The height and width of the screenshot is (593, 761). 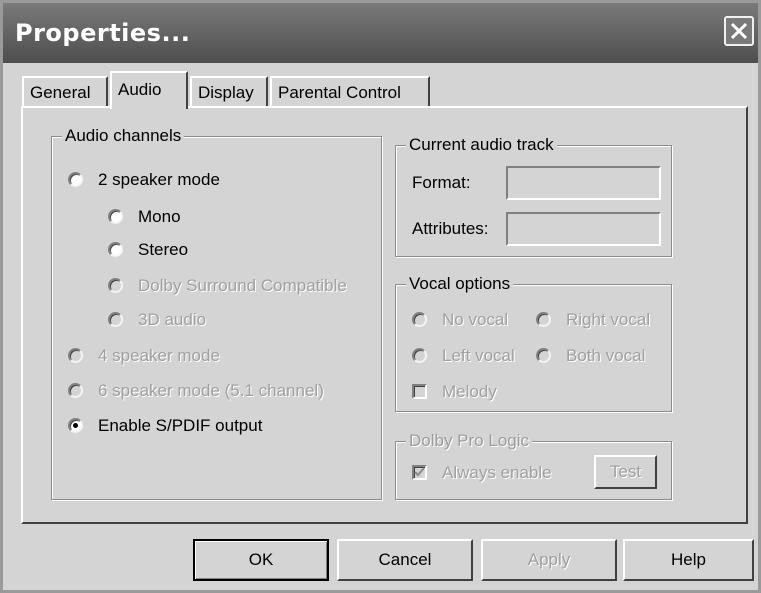 I want to click on checkmark-icon, so click(x=419, y=472).